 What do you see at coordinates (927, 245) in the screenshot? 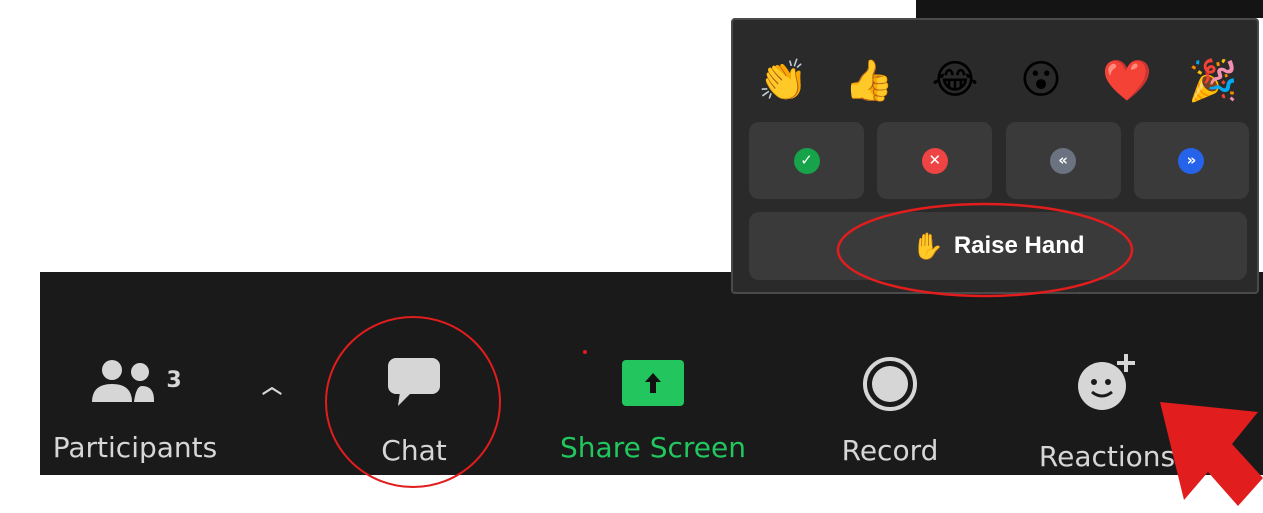
I see `raised-hand-icon: ✋` at bounding box center [927, 245].